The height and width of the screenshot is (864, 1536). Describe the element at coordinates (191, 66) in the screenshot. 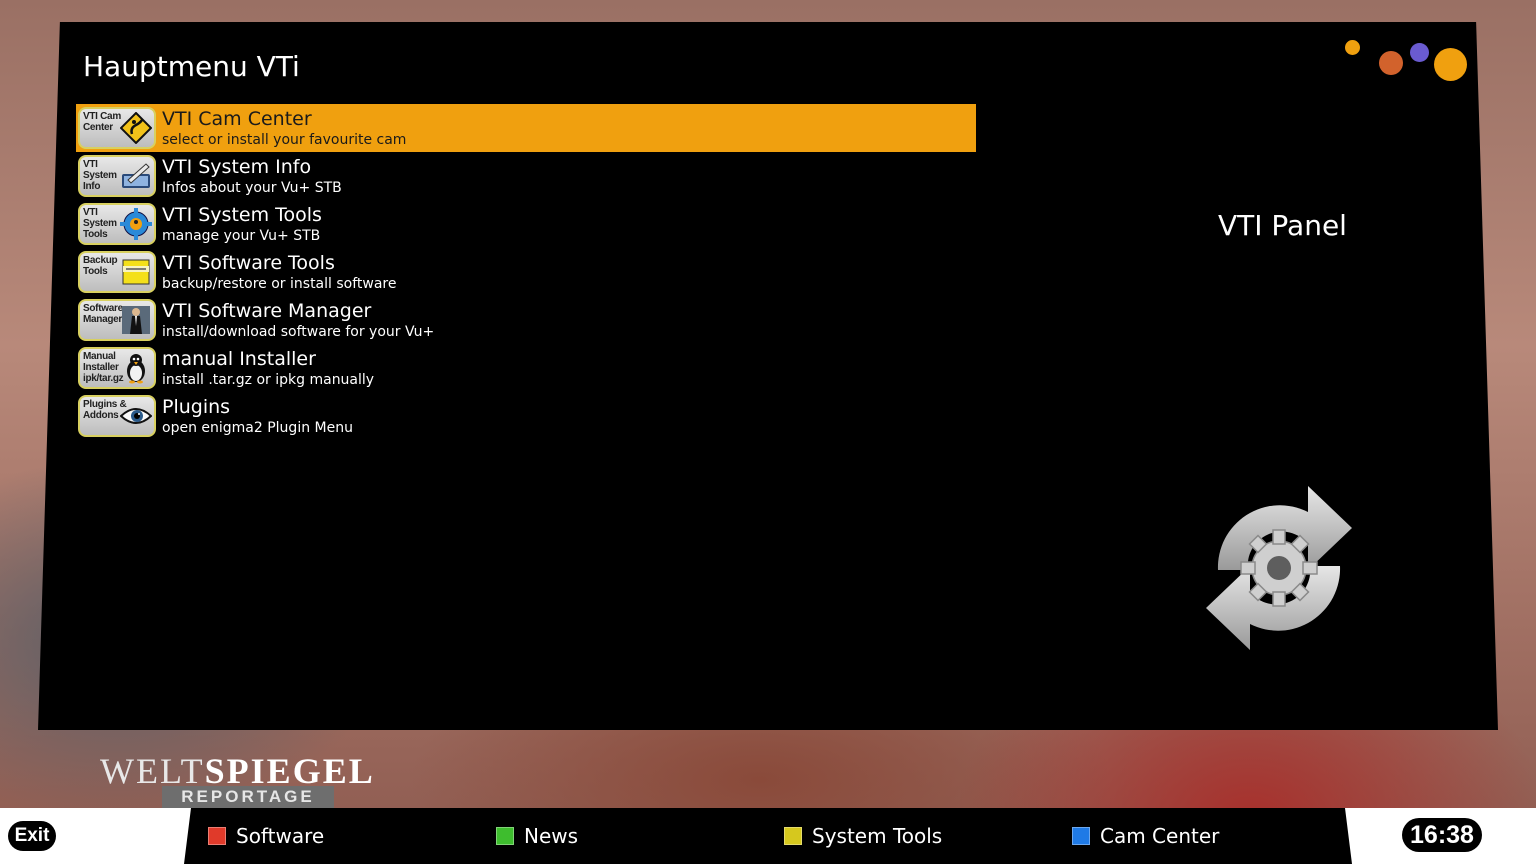

I see `page-title: Hauptmenu VTi` at that location.